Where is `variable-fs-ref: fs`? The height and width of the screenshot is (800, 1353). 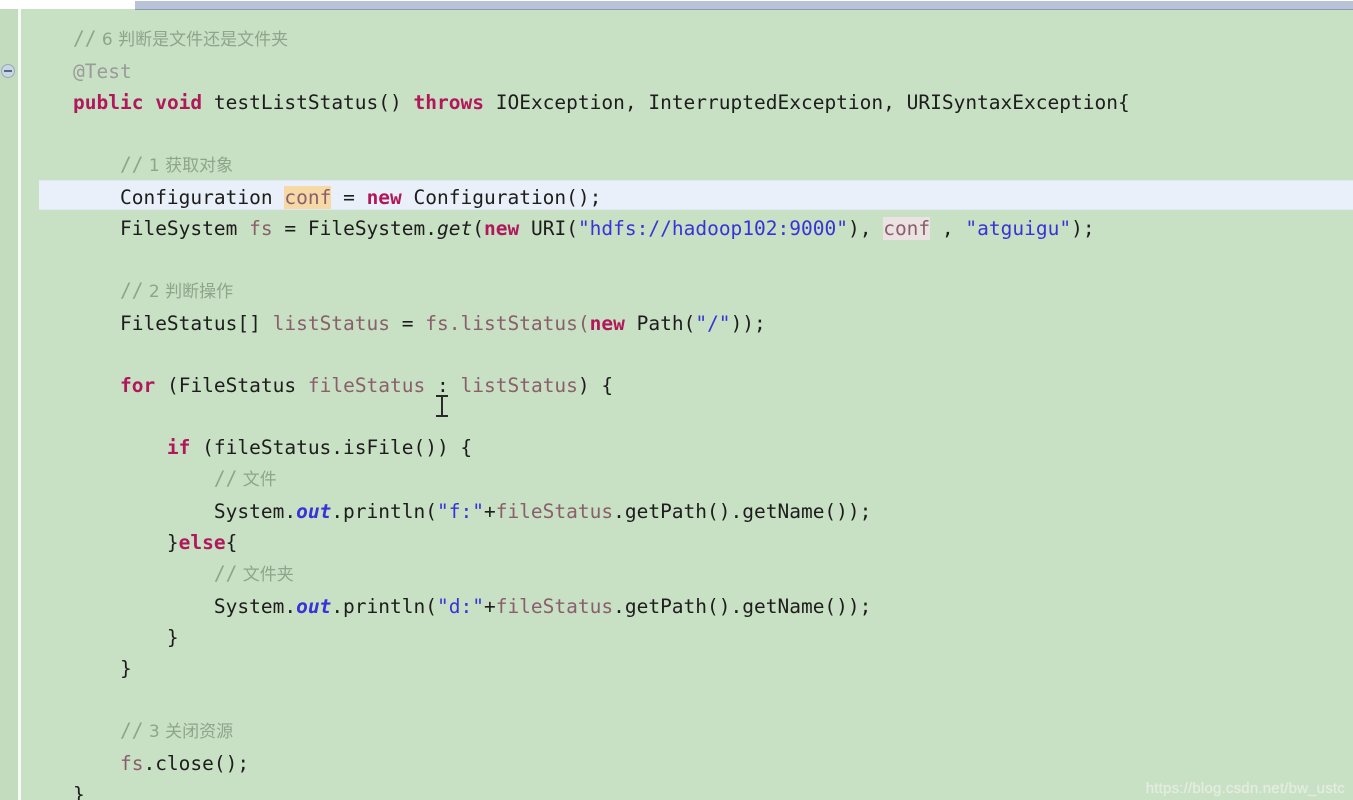 variable-fs-ref: fs is located at coordinates (131, 763).